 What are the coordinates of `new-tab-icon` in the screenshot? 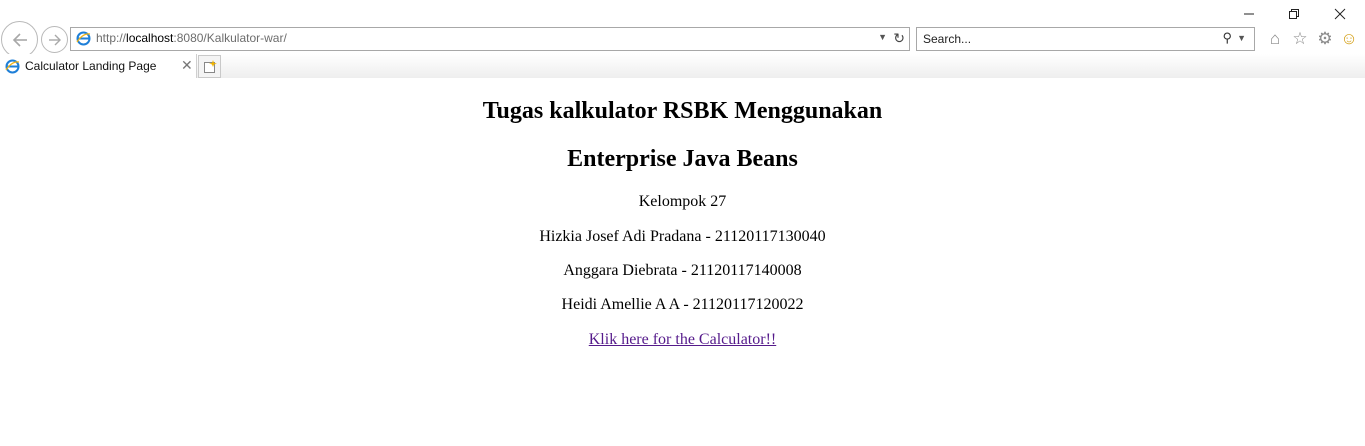 It's located at (210, 66).